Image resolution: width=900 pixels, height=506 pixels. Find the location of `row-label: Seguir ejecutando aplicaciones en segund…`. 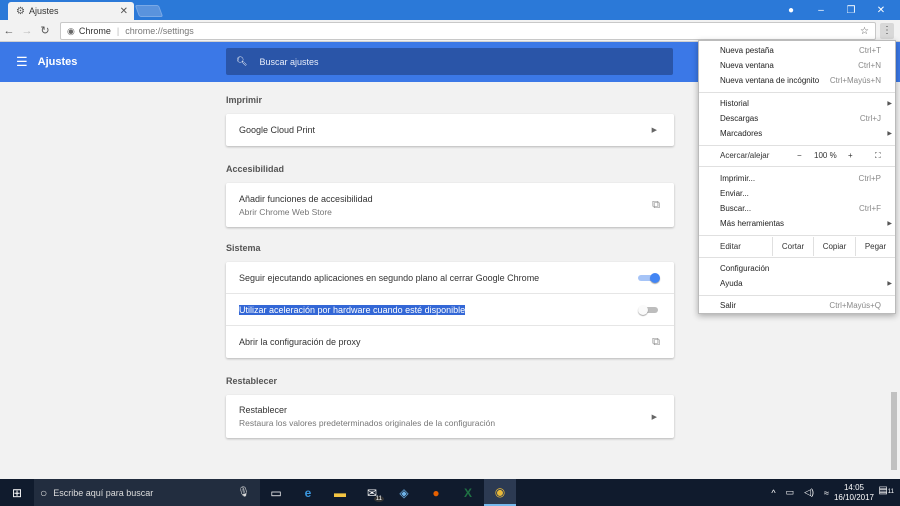

row-label: Seguir ejecutando aplicaciones en segund… is located at coordinates (389, 277).